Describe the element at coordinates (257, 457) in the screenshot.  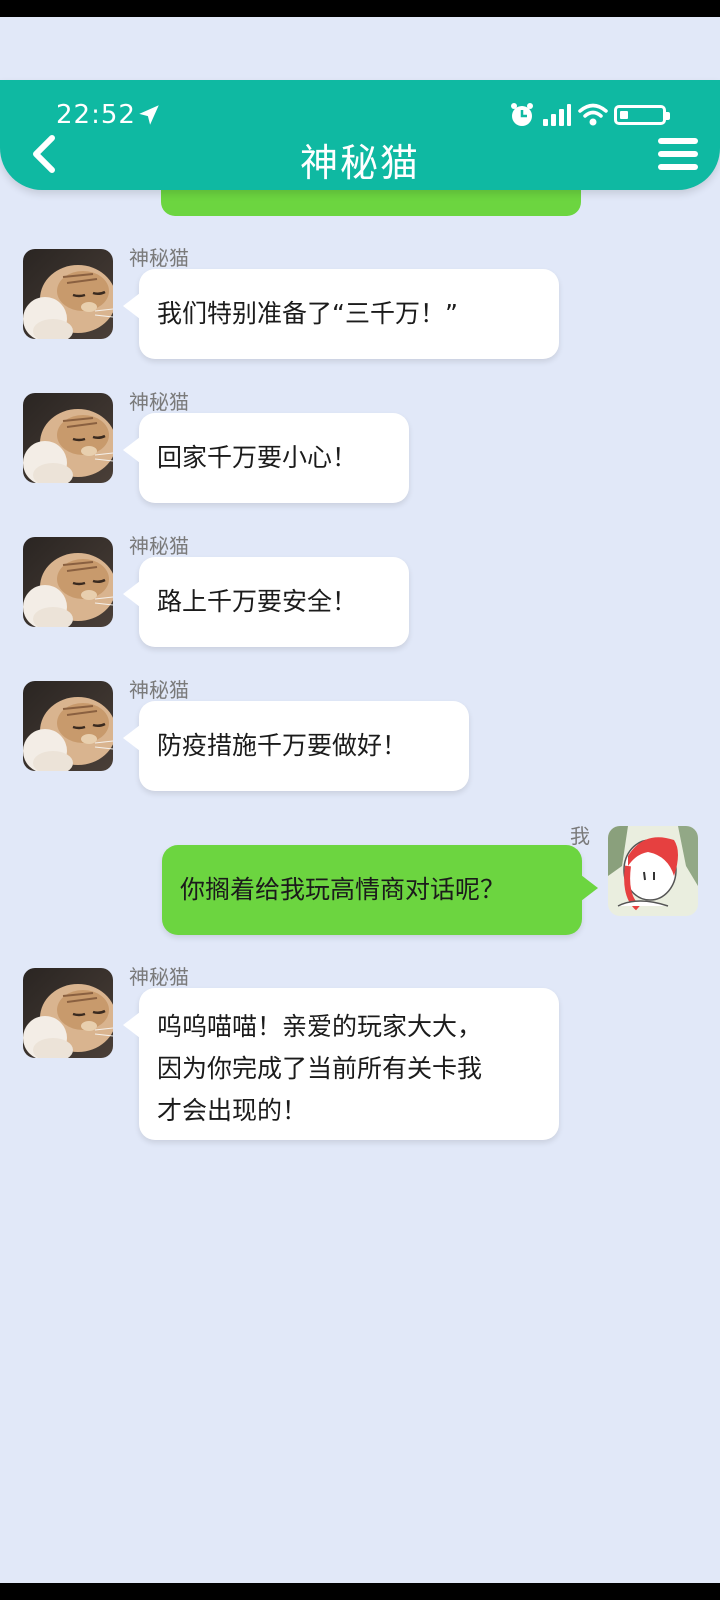
I see `message-text: 回家千万要小心！` at that location.